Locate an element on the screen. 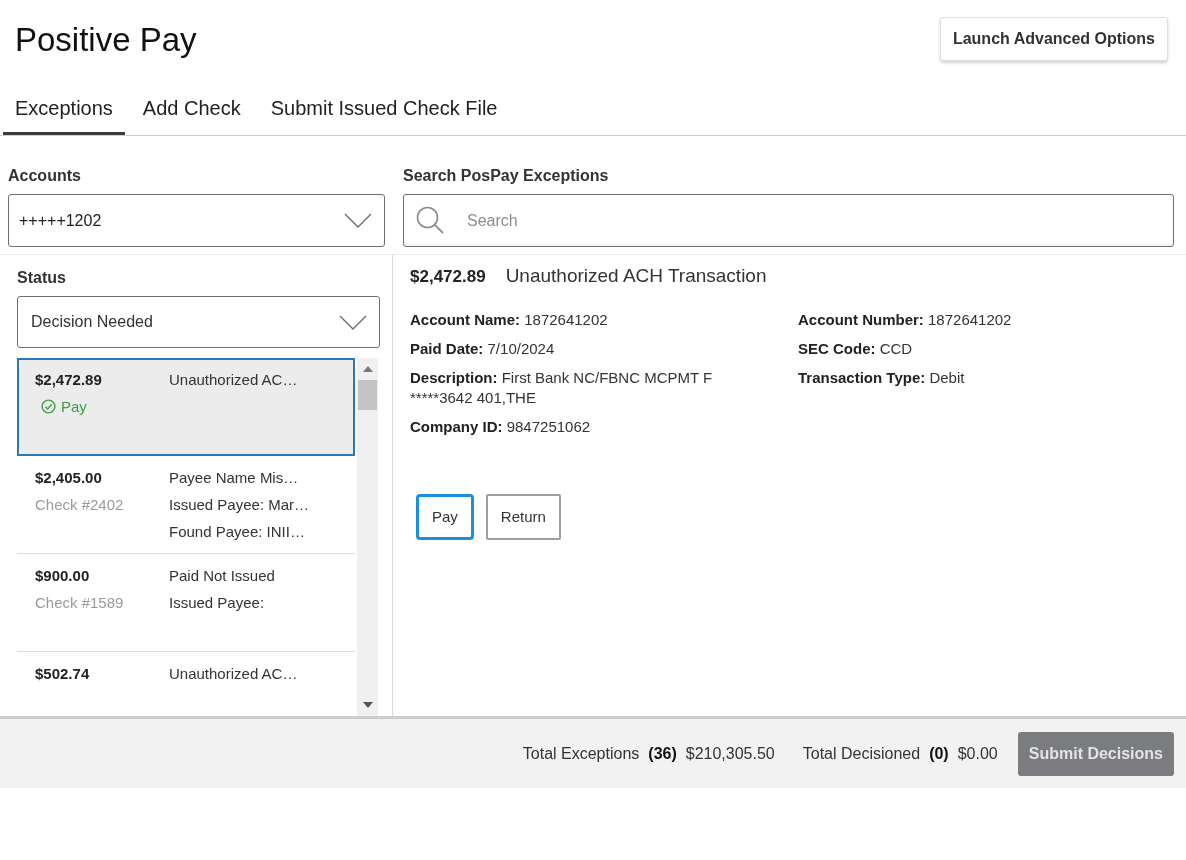  detail-amount: $2,472.89 is located at coordinates (448, 277).